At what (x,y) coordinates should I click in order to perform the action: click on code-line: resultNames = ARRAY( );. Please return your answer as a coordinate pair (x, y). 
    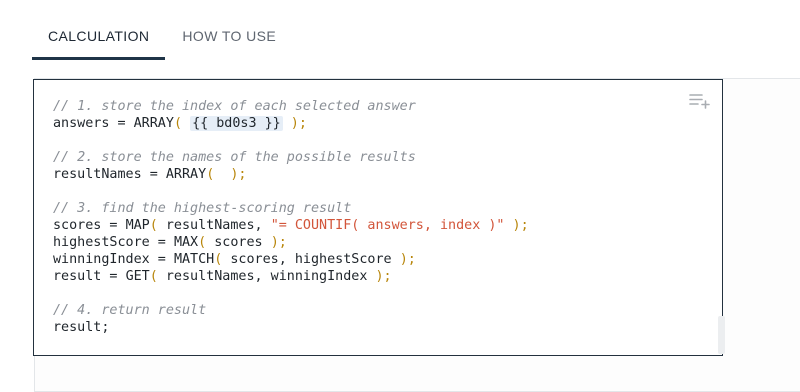
    Looking at the image, I should click on (150, 174).